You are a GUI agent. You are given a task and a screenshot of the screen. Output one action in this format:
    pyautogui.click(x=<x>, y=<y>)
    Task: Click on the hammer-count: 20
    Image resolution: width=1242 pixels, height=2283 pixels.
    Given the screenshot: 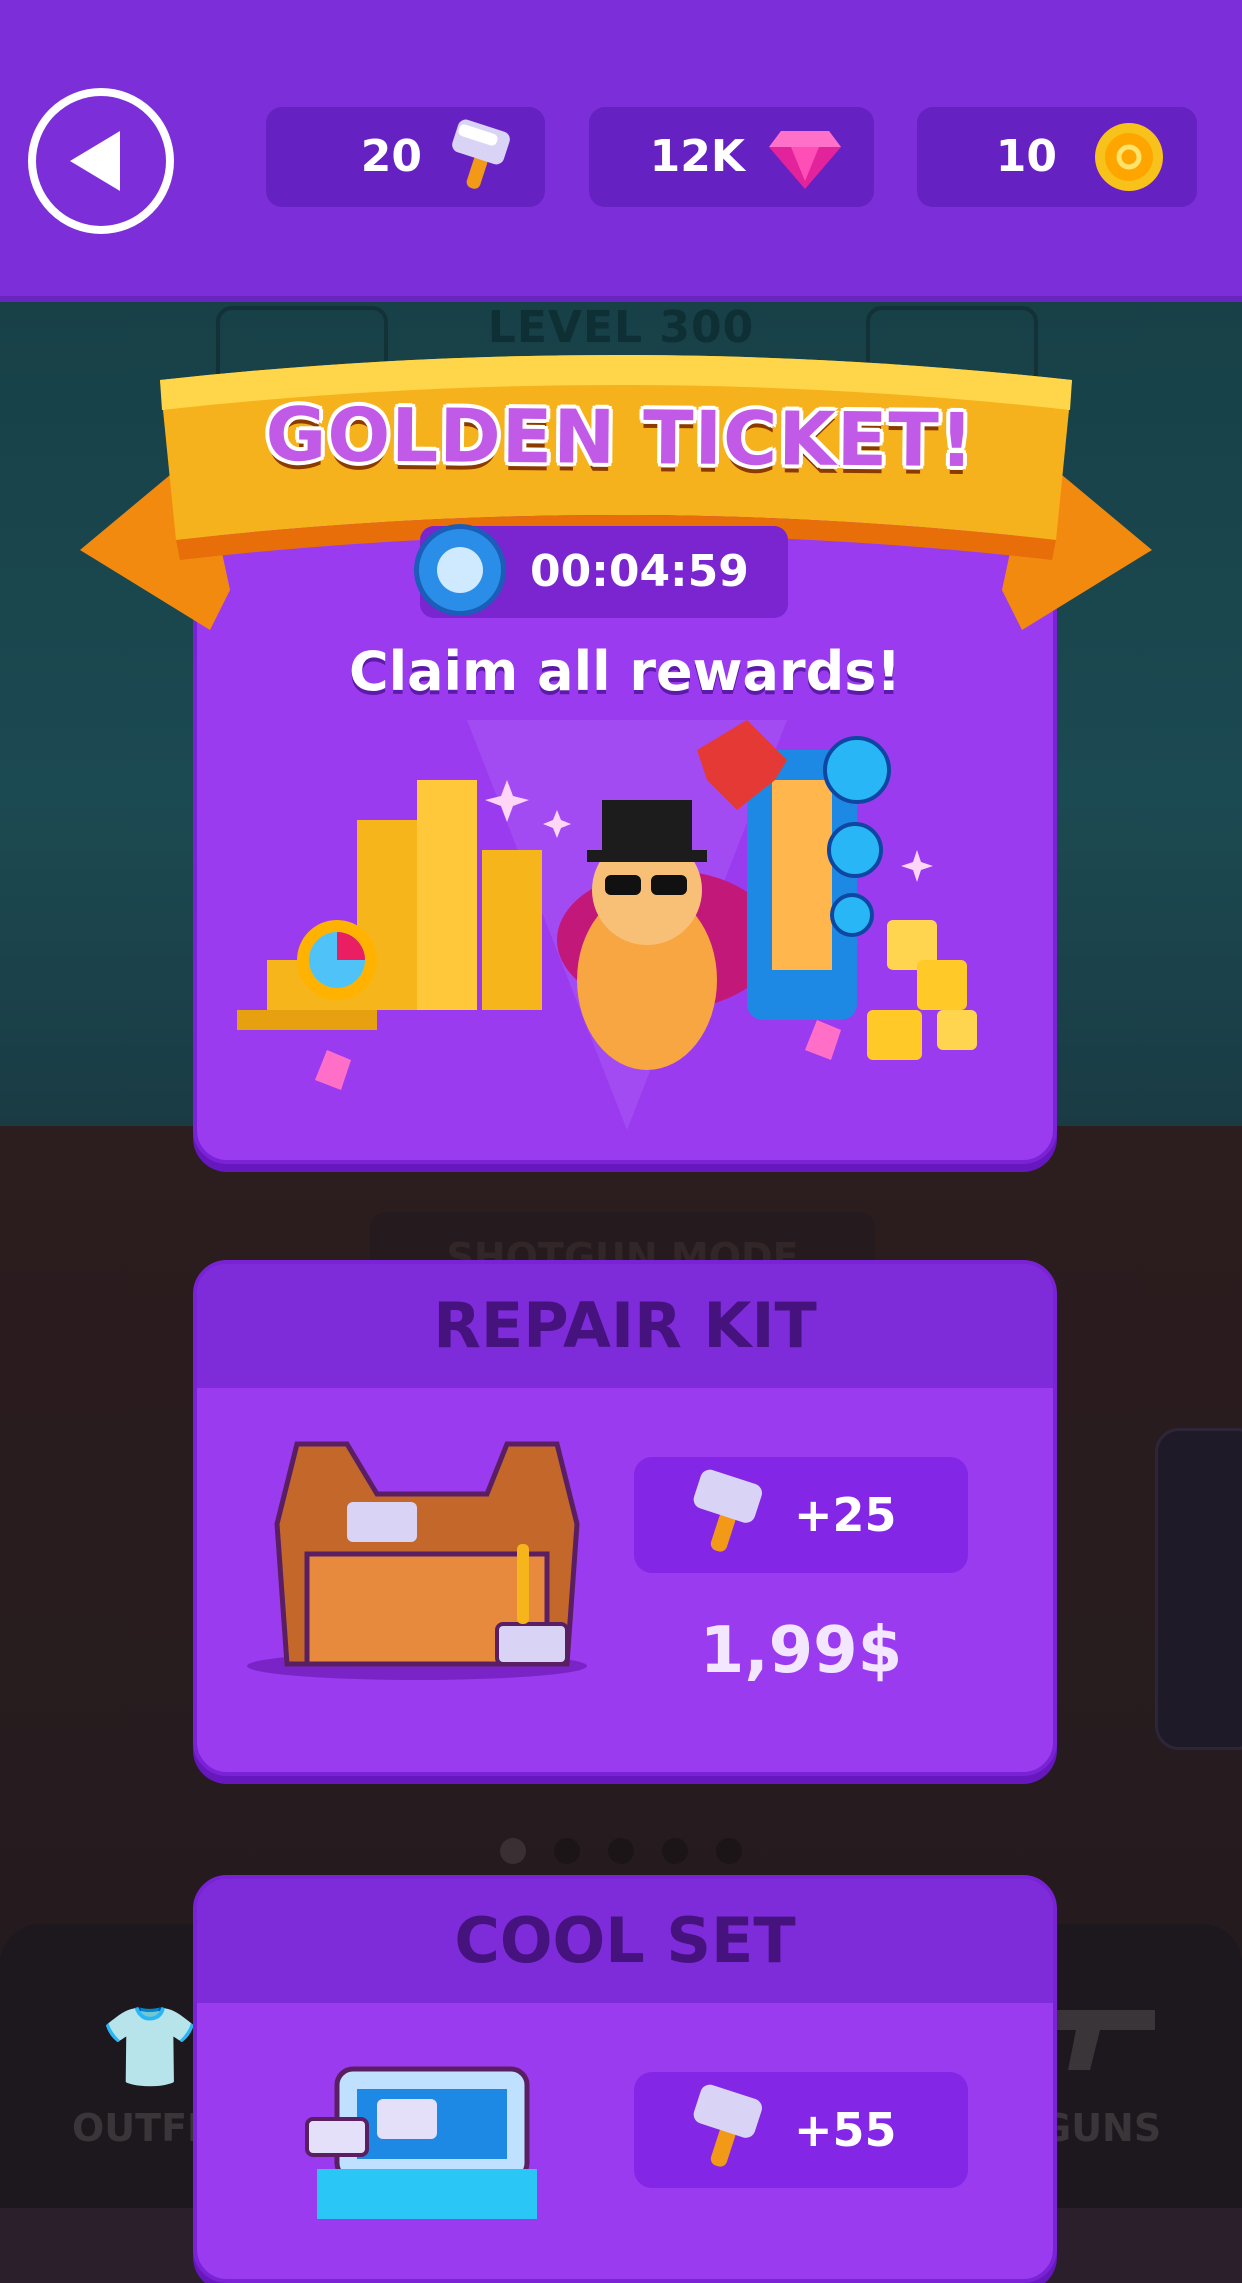 What is the action you would take?
    pyautogui.click(x=391, y=156)
    